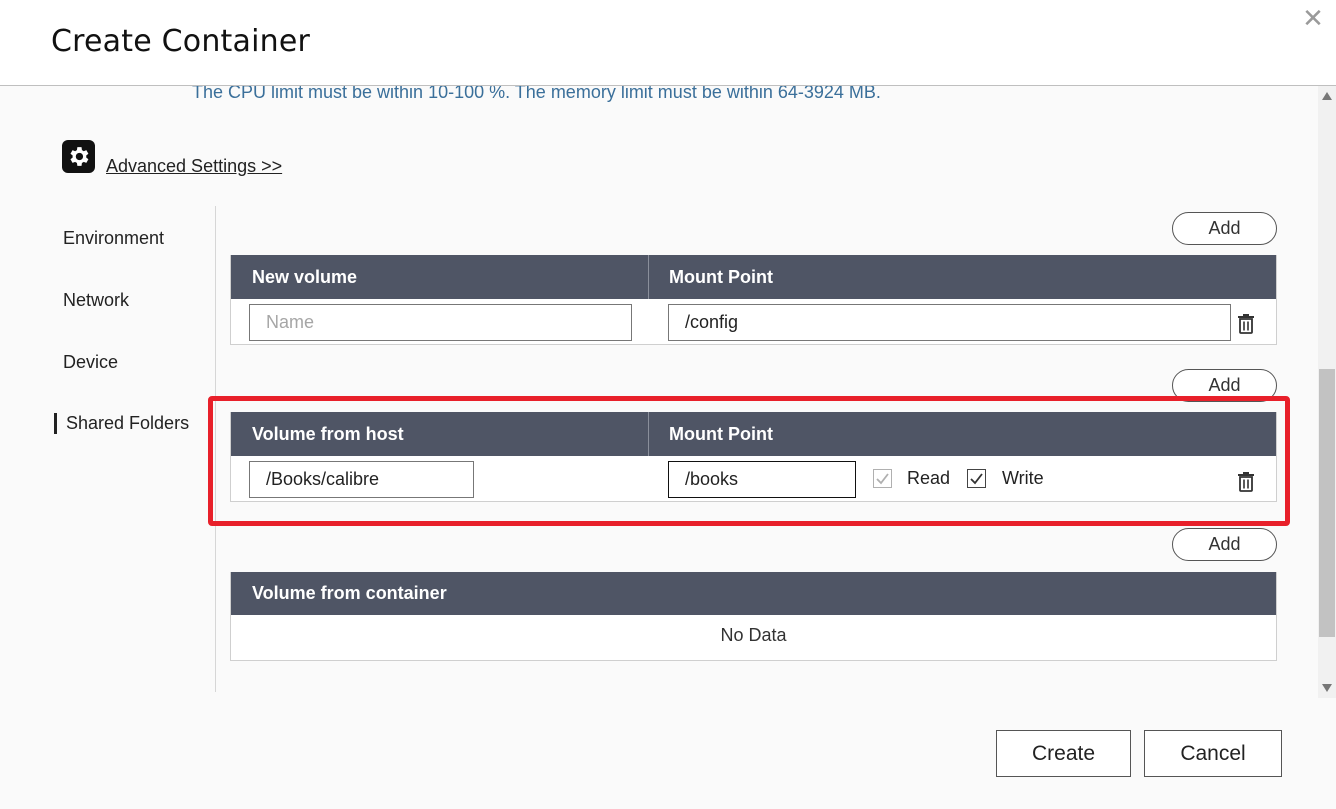 This screenshot has width=1336, height=809. Describe the element at coordinates (1213, 753) in the screenshot. I see `cancel-button: Cancel` at that location.